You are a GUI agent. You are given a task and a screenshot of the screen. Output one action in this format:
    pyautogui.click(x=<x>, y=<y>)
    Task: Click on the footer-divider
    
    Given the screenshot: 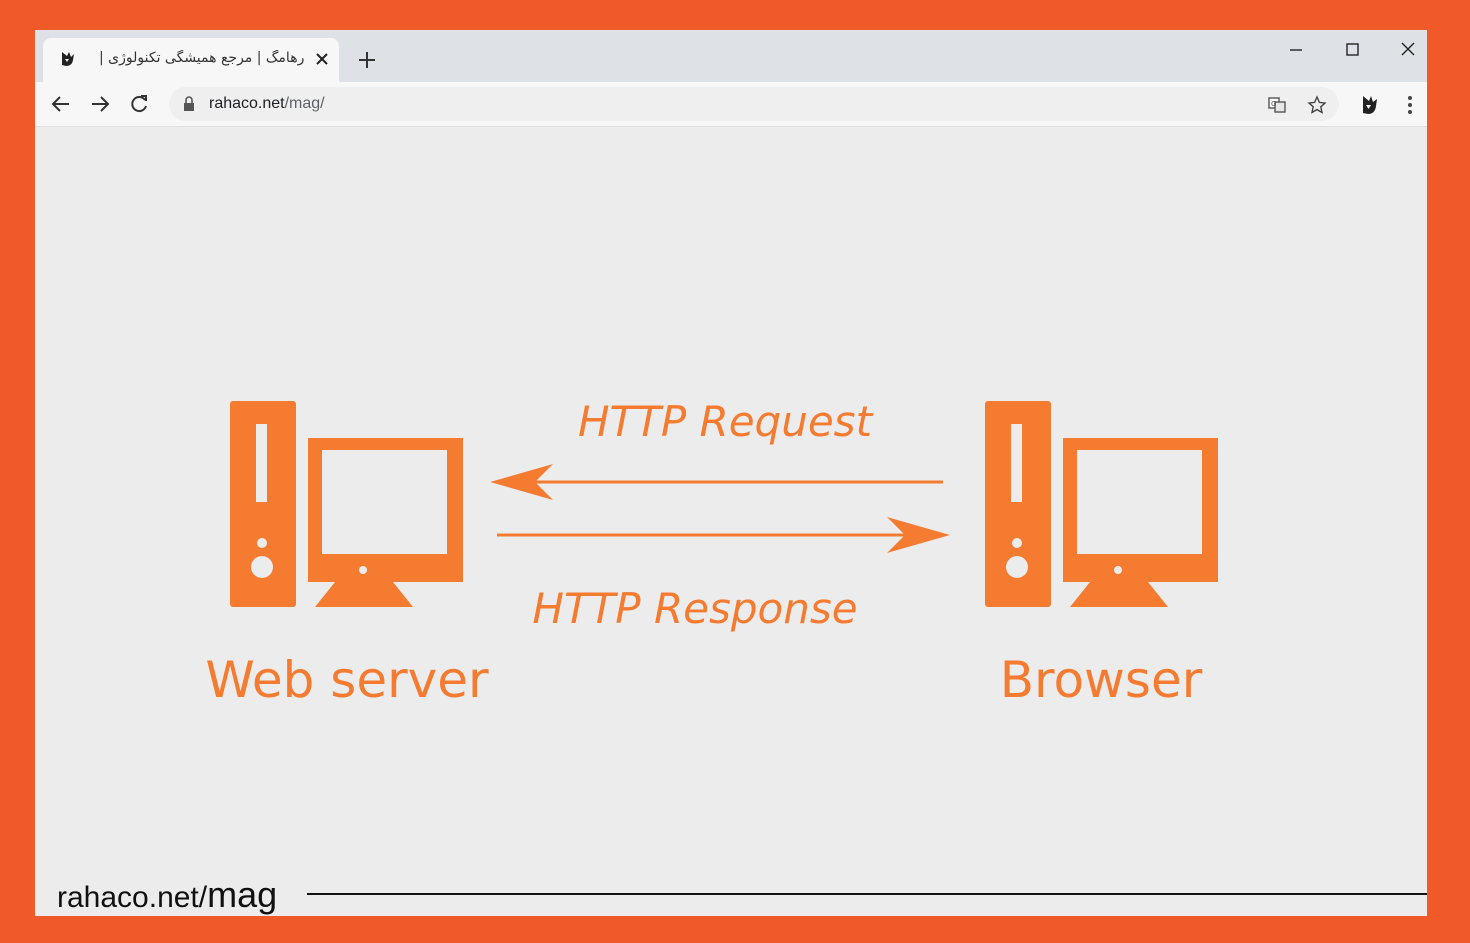 What is the action you would take?
    pyautogui.click(x=867, y=894)
    